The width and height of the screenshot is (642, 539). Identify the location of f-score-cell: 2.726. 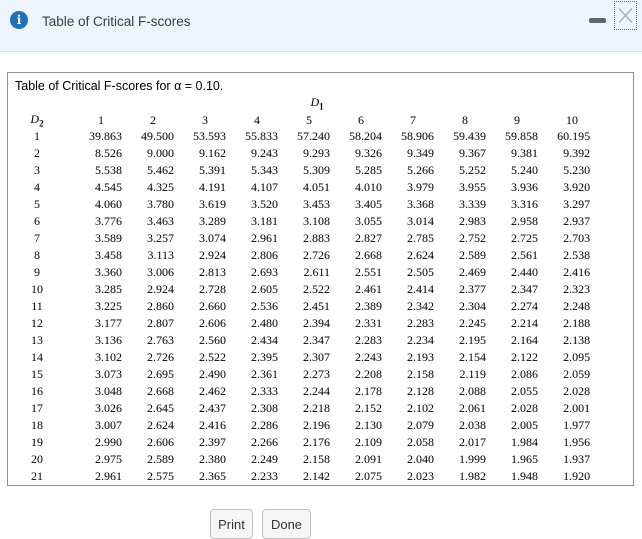
(316, 255).